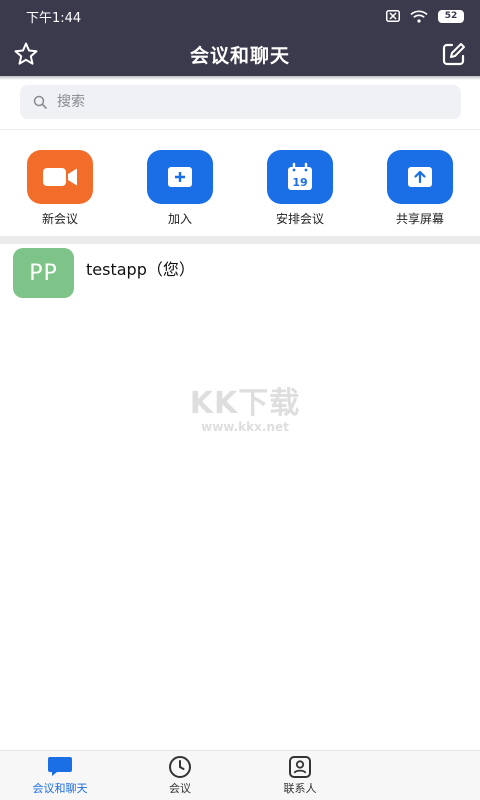 This screenshot has width=480, height=800. Describe the element at coordinates (179, 219) in the screenshot. I see `join-label: 加入` at that location.